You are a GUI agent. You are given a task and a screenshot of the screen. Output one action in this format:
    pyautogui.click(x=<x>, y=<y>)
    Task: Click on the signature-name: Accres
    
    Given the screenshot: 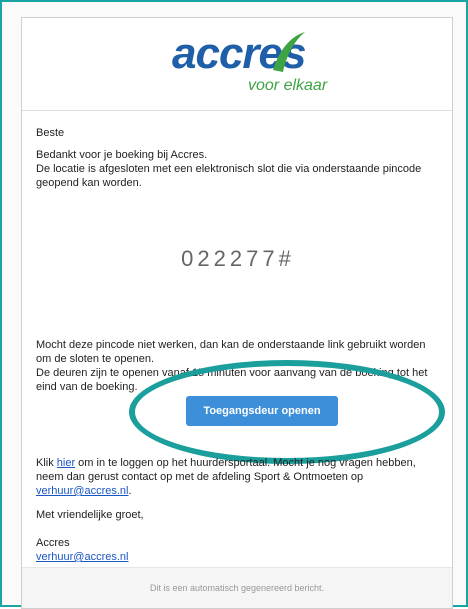 What is the action you would take?
    pyautogui.click(x=53, y=543)
    